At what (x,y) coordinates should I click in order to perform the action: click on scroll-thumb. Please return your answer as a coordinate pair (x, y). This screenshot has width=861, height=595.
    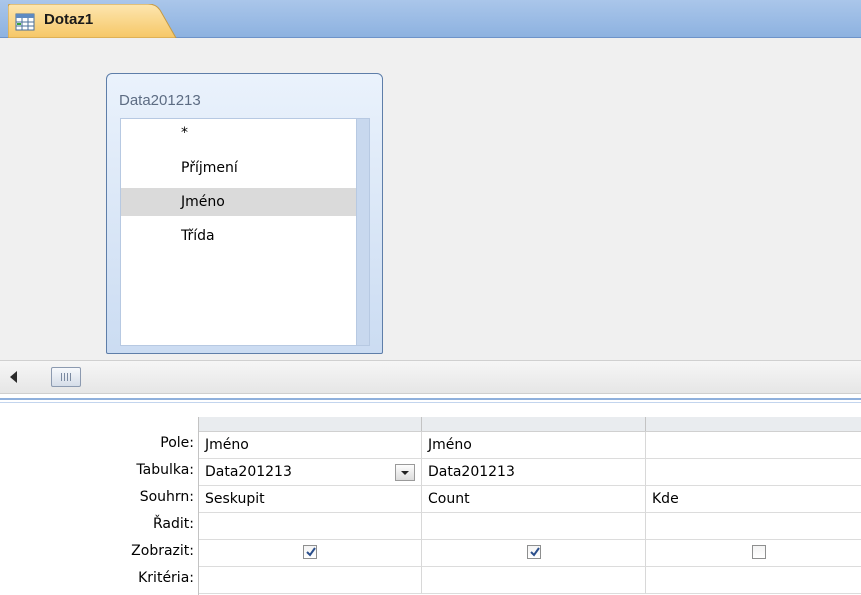
    Looking at the image, I should click on (66, 377).